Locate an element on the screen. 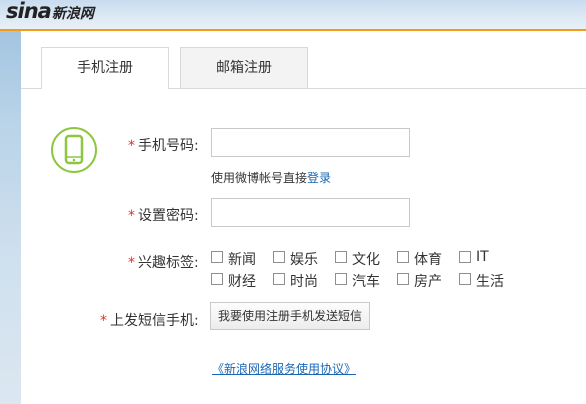  password-label: * 设置密码: is located at coordinates (163, 216).